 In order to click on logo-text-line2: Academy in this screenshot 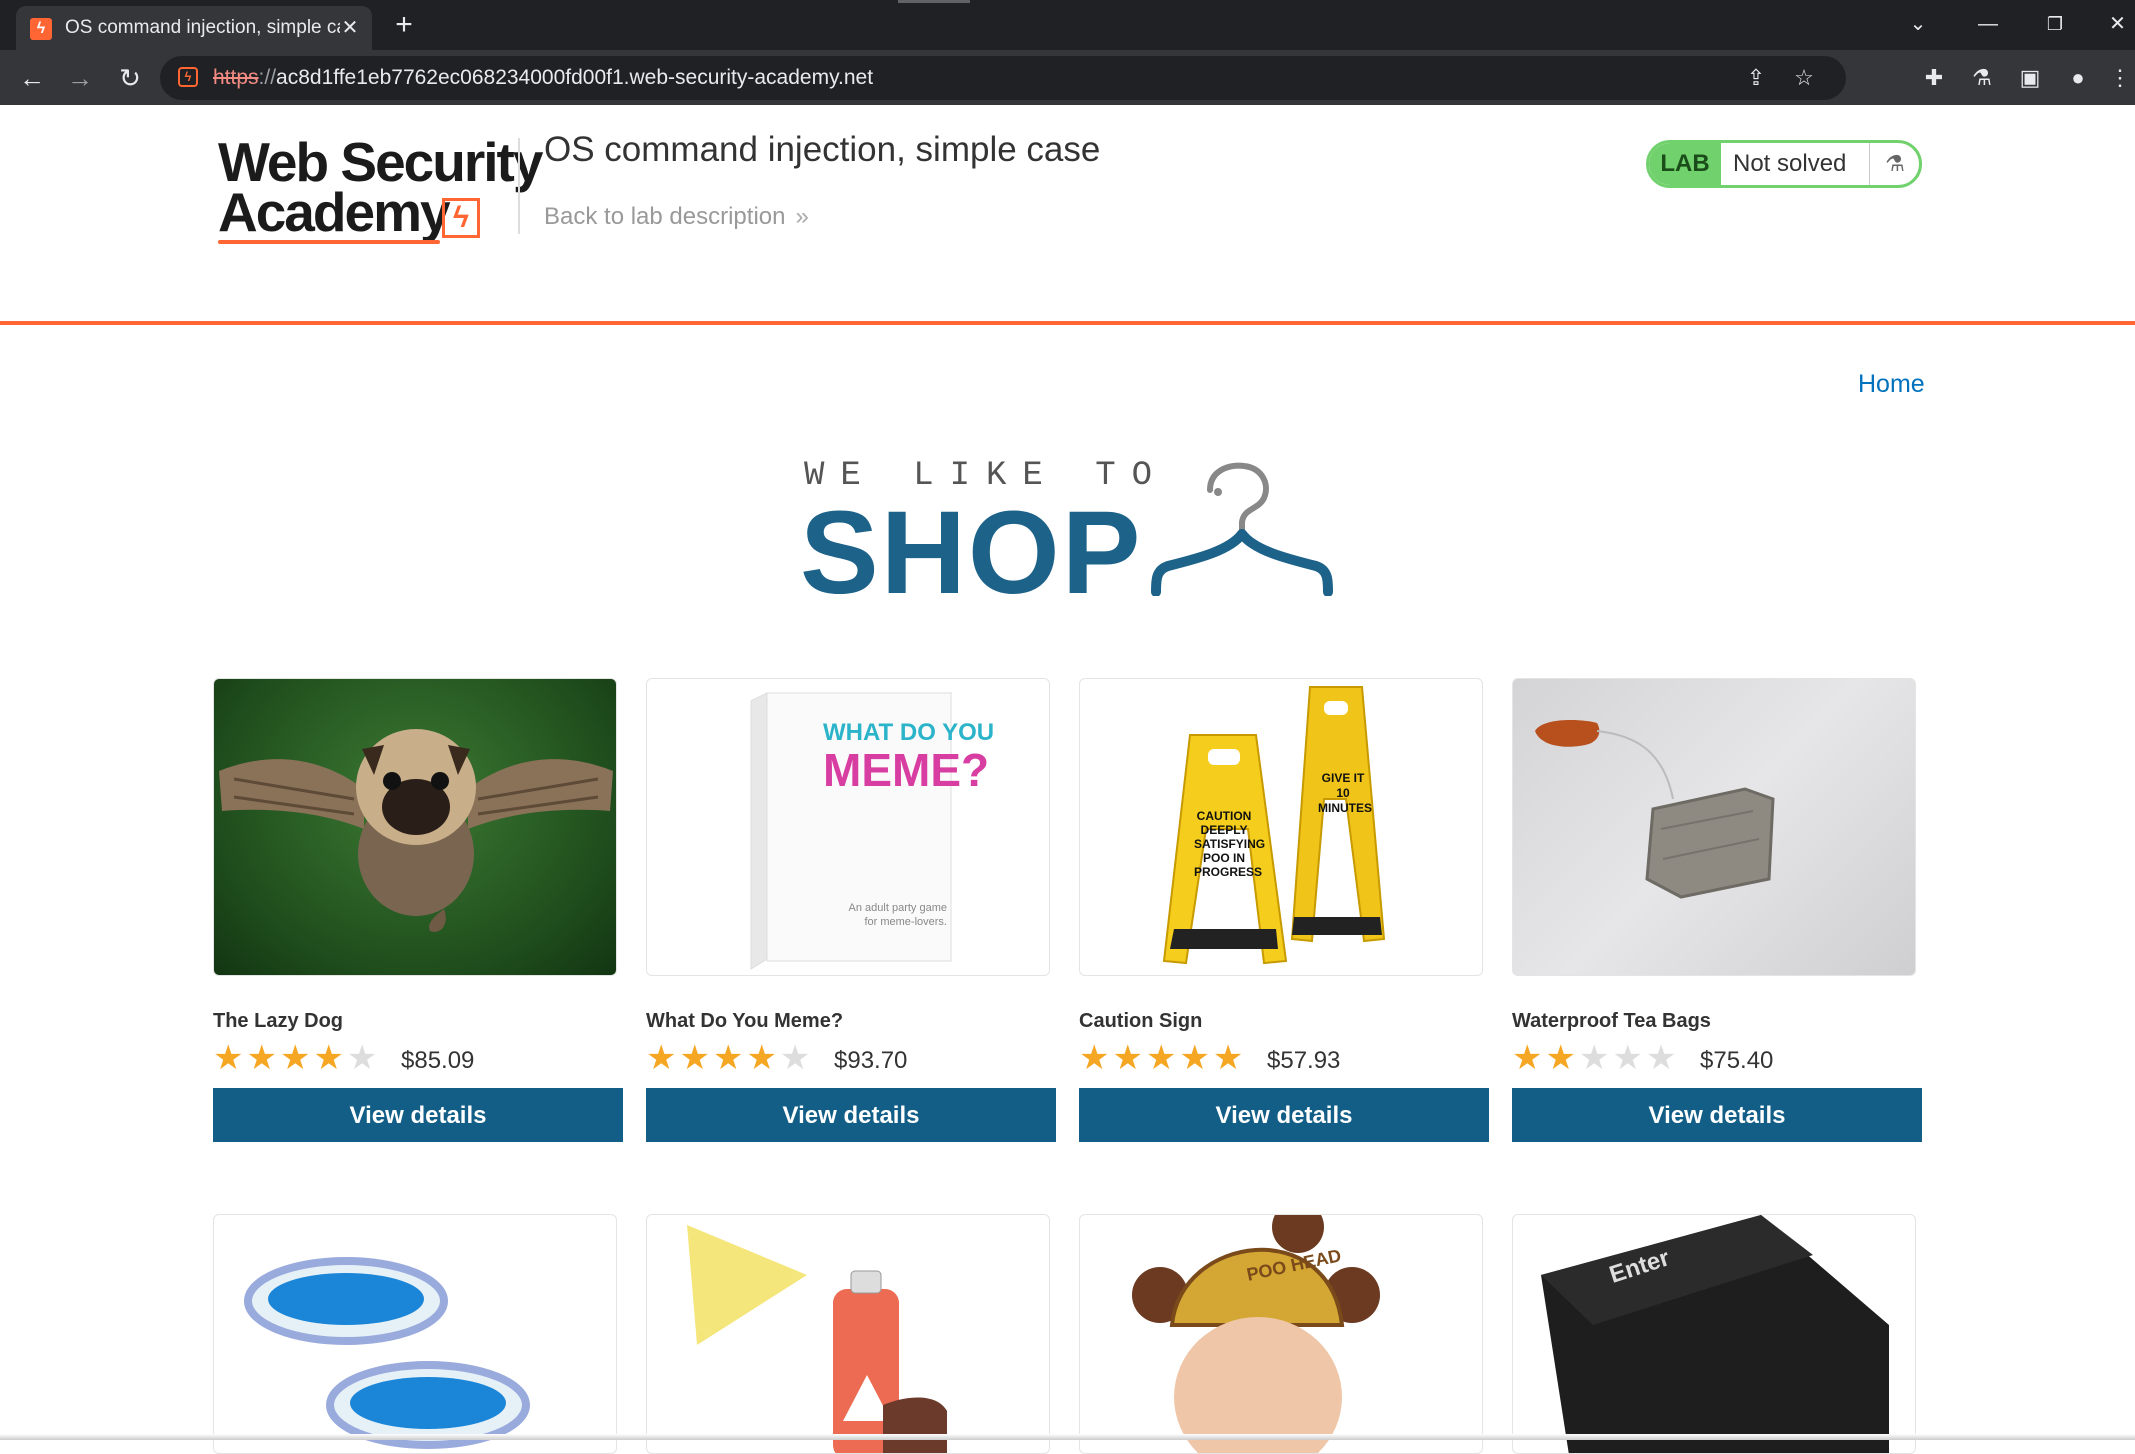, I will do `click(334, 212)`.